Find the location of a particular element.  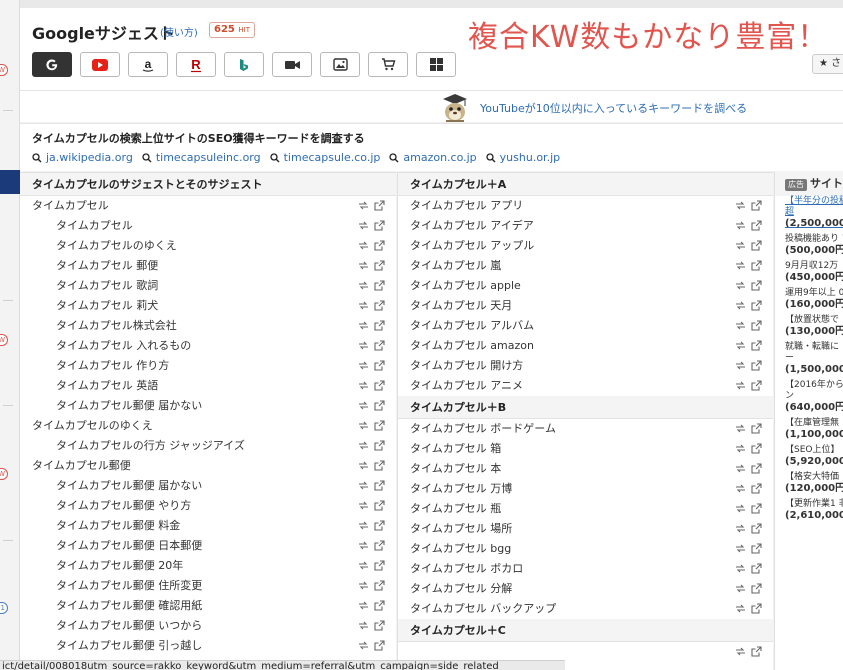

suggest-keyword: タイムカプセル郵便 is located at coordinates (81, 466).